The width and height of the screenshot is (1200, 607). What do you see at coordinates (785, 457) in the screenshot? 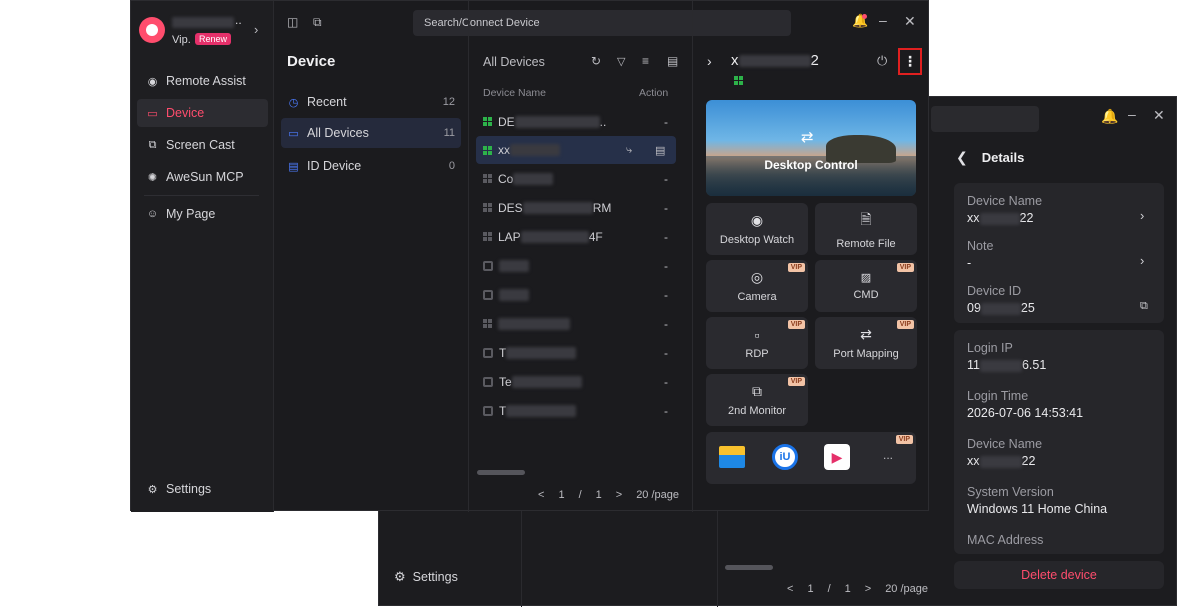
I see `app-icon: iU` at bounding box center [785, 457].